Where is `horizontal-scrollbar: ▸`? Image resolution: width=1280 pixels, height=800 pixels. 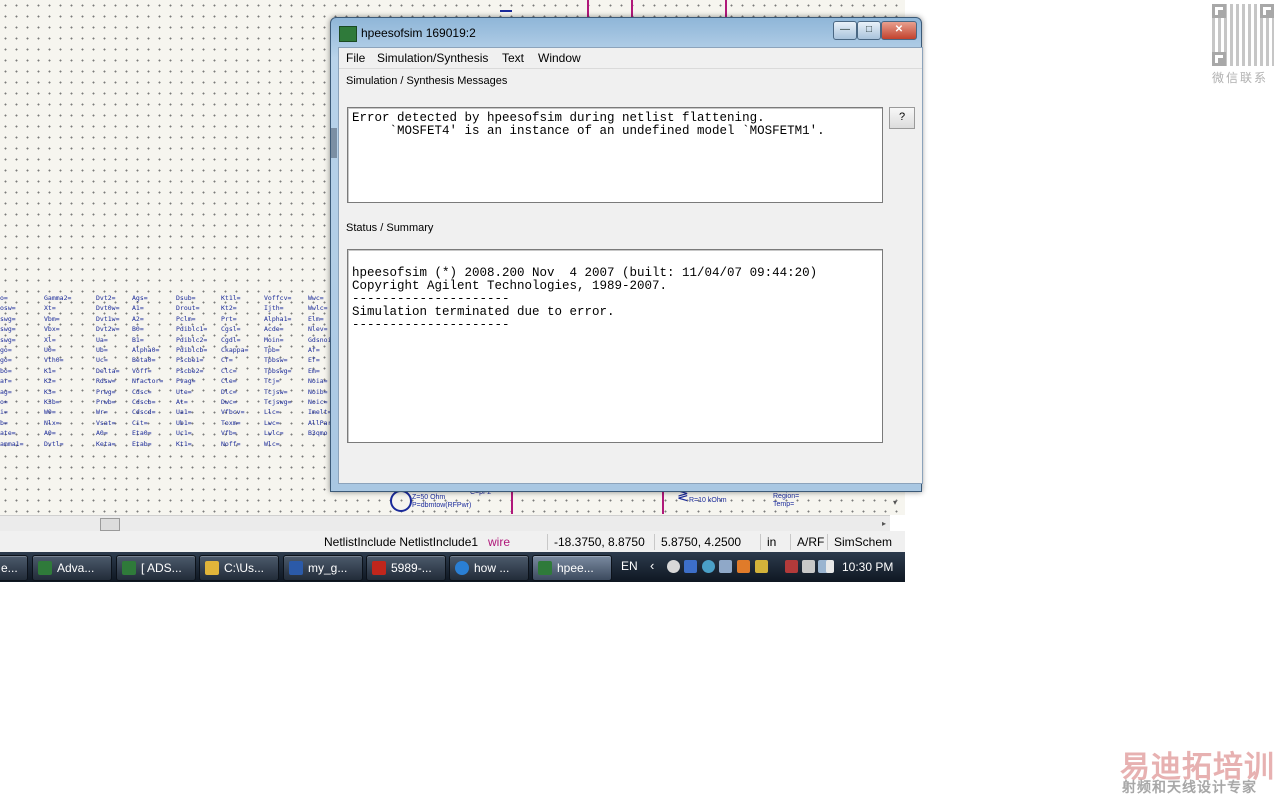
horizontal-scrollbar: ▸ is located at coordinates (445, 523).